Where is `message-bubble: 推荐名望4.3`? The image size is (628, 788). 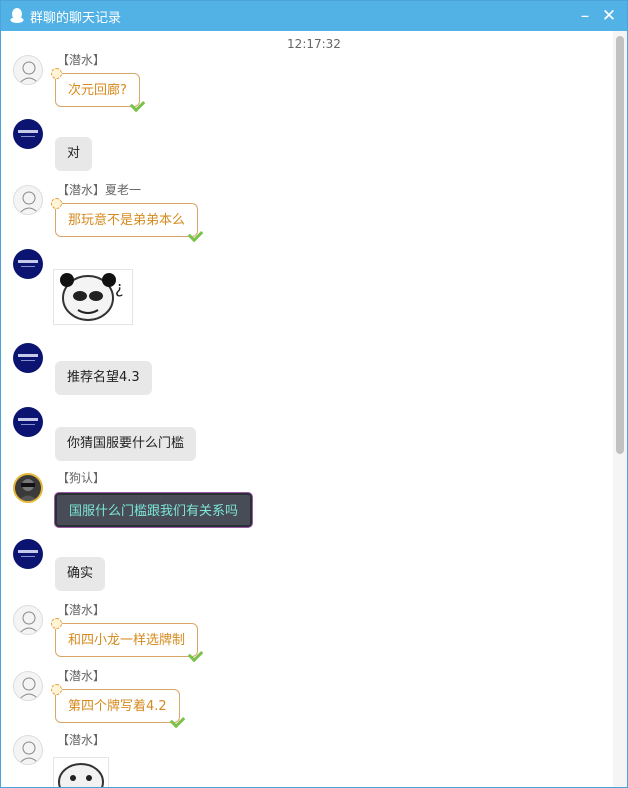
message-bubble: 推荐名望4.3 is located at coordinates (103, 378).